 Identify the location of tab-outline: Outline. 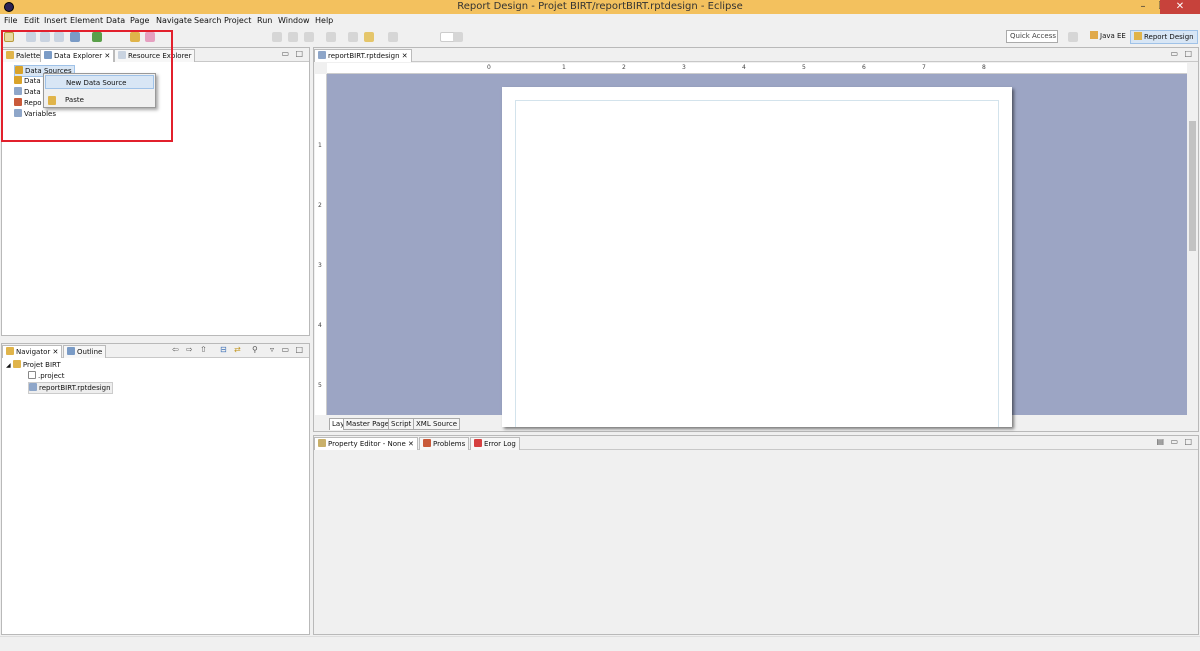
(85, 351).